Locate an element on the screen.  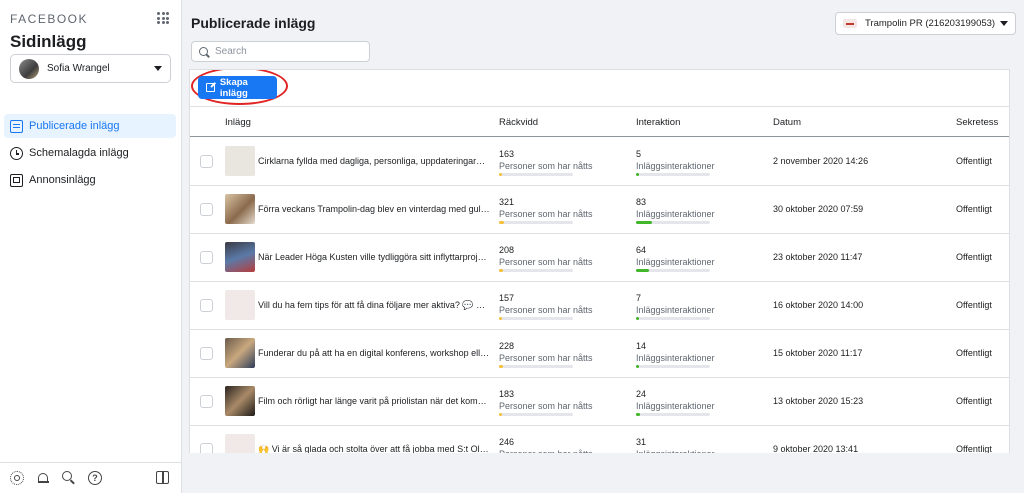
search-input is located at coordinates (285, 51).